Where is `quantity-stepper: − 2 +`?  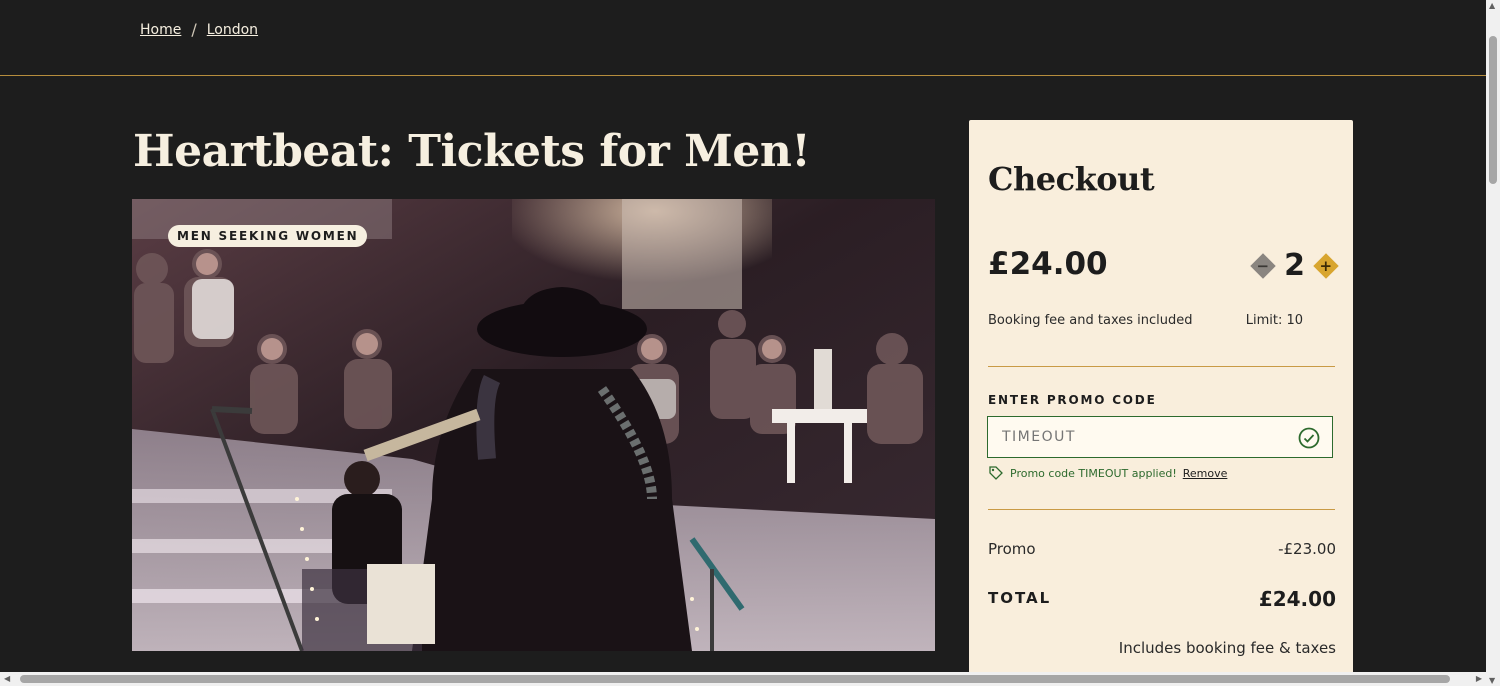
quantity-stepper: − 2 + is located at coordinates (1294, 265).